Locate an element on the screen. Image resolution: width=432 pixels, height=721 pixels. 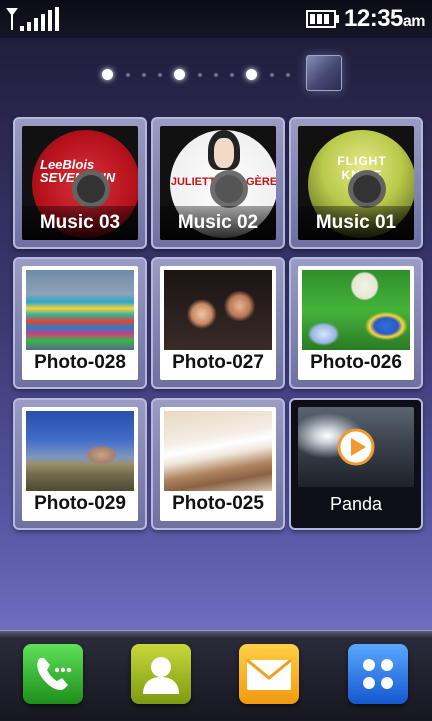
photo-tile-029: Photo-029 is located at coordinates (80, 464).